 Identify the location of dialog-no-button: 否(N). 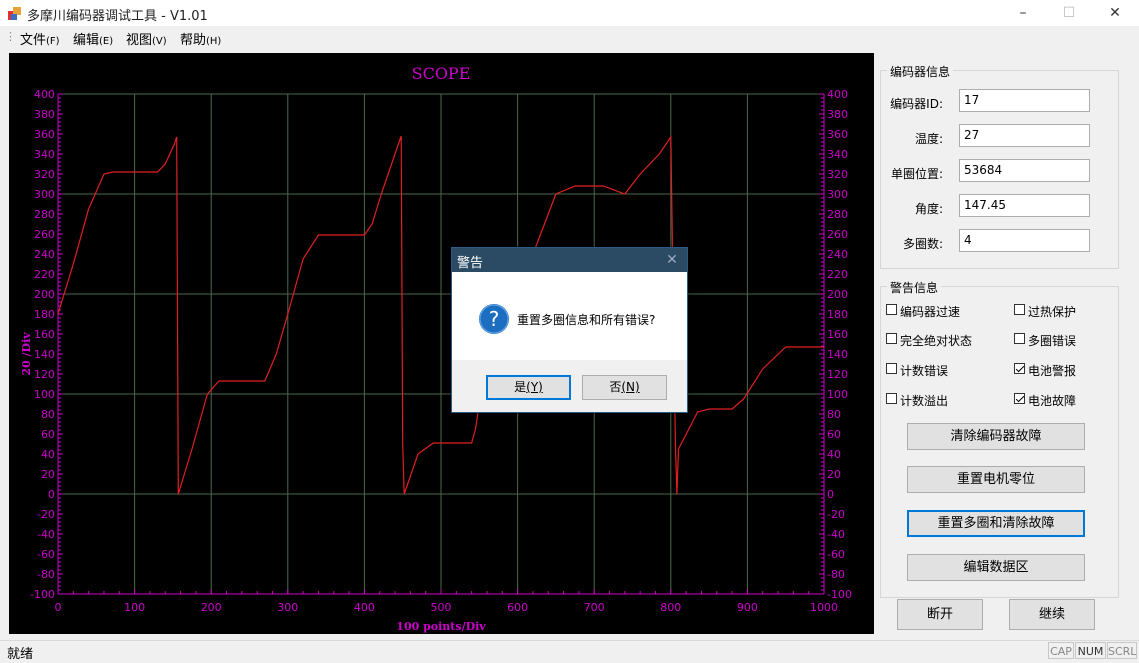
(624, 387).